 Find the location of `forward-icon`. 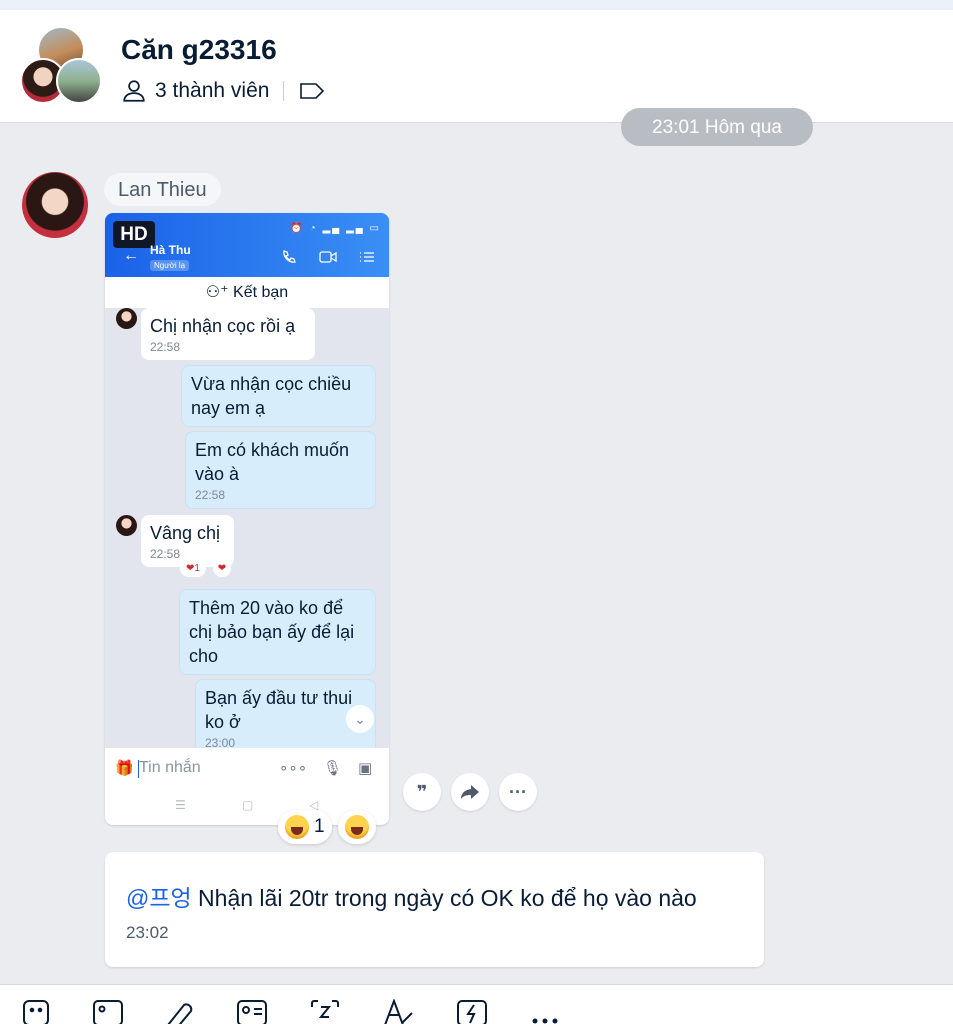

forward-icon is located at coordinates (470, 792).